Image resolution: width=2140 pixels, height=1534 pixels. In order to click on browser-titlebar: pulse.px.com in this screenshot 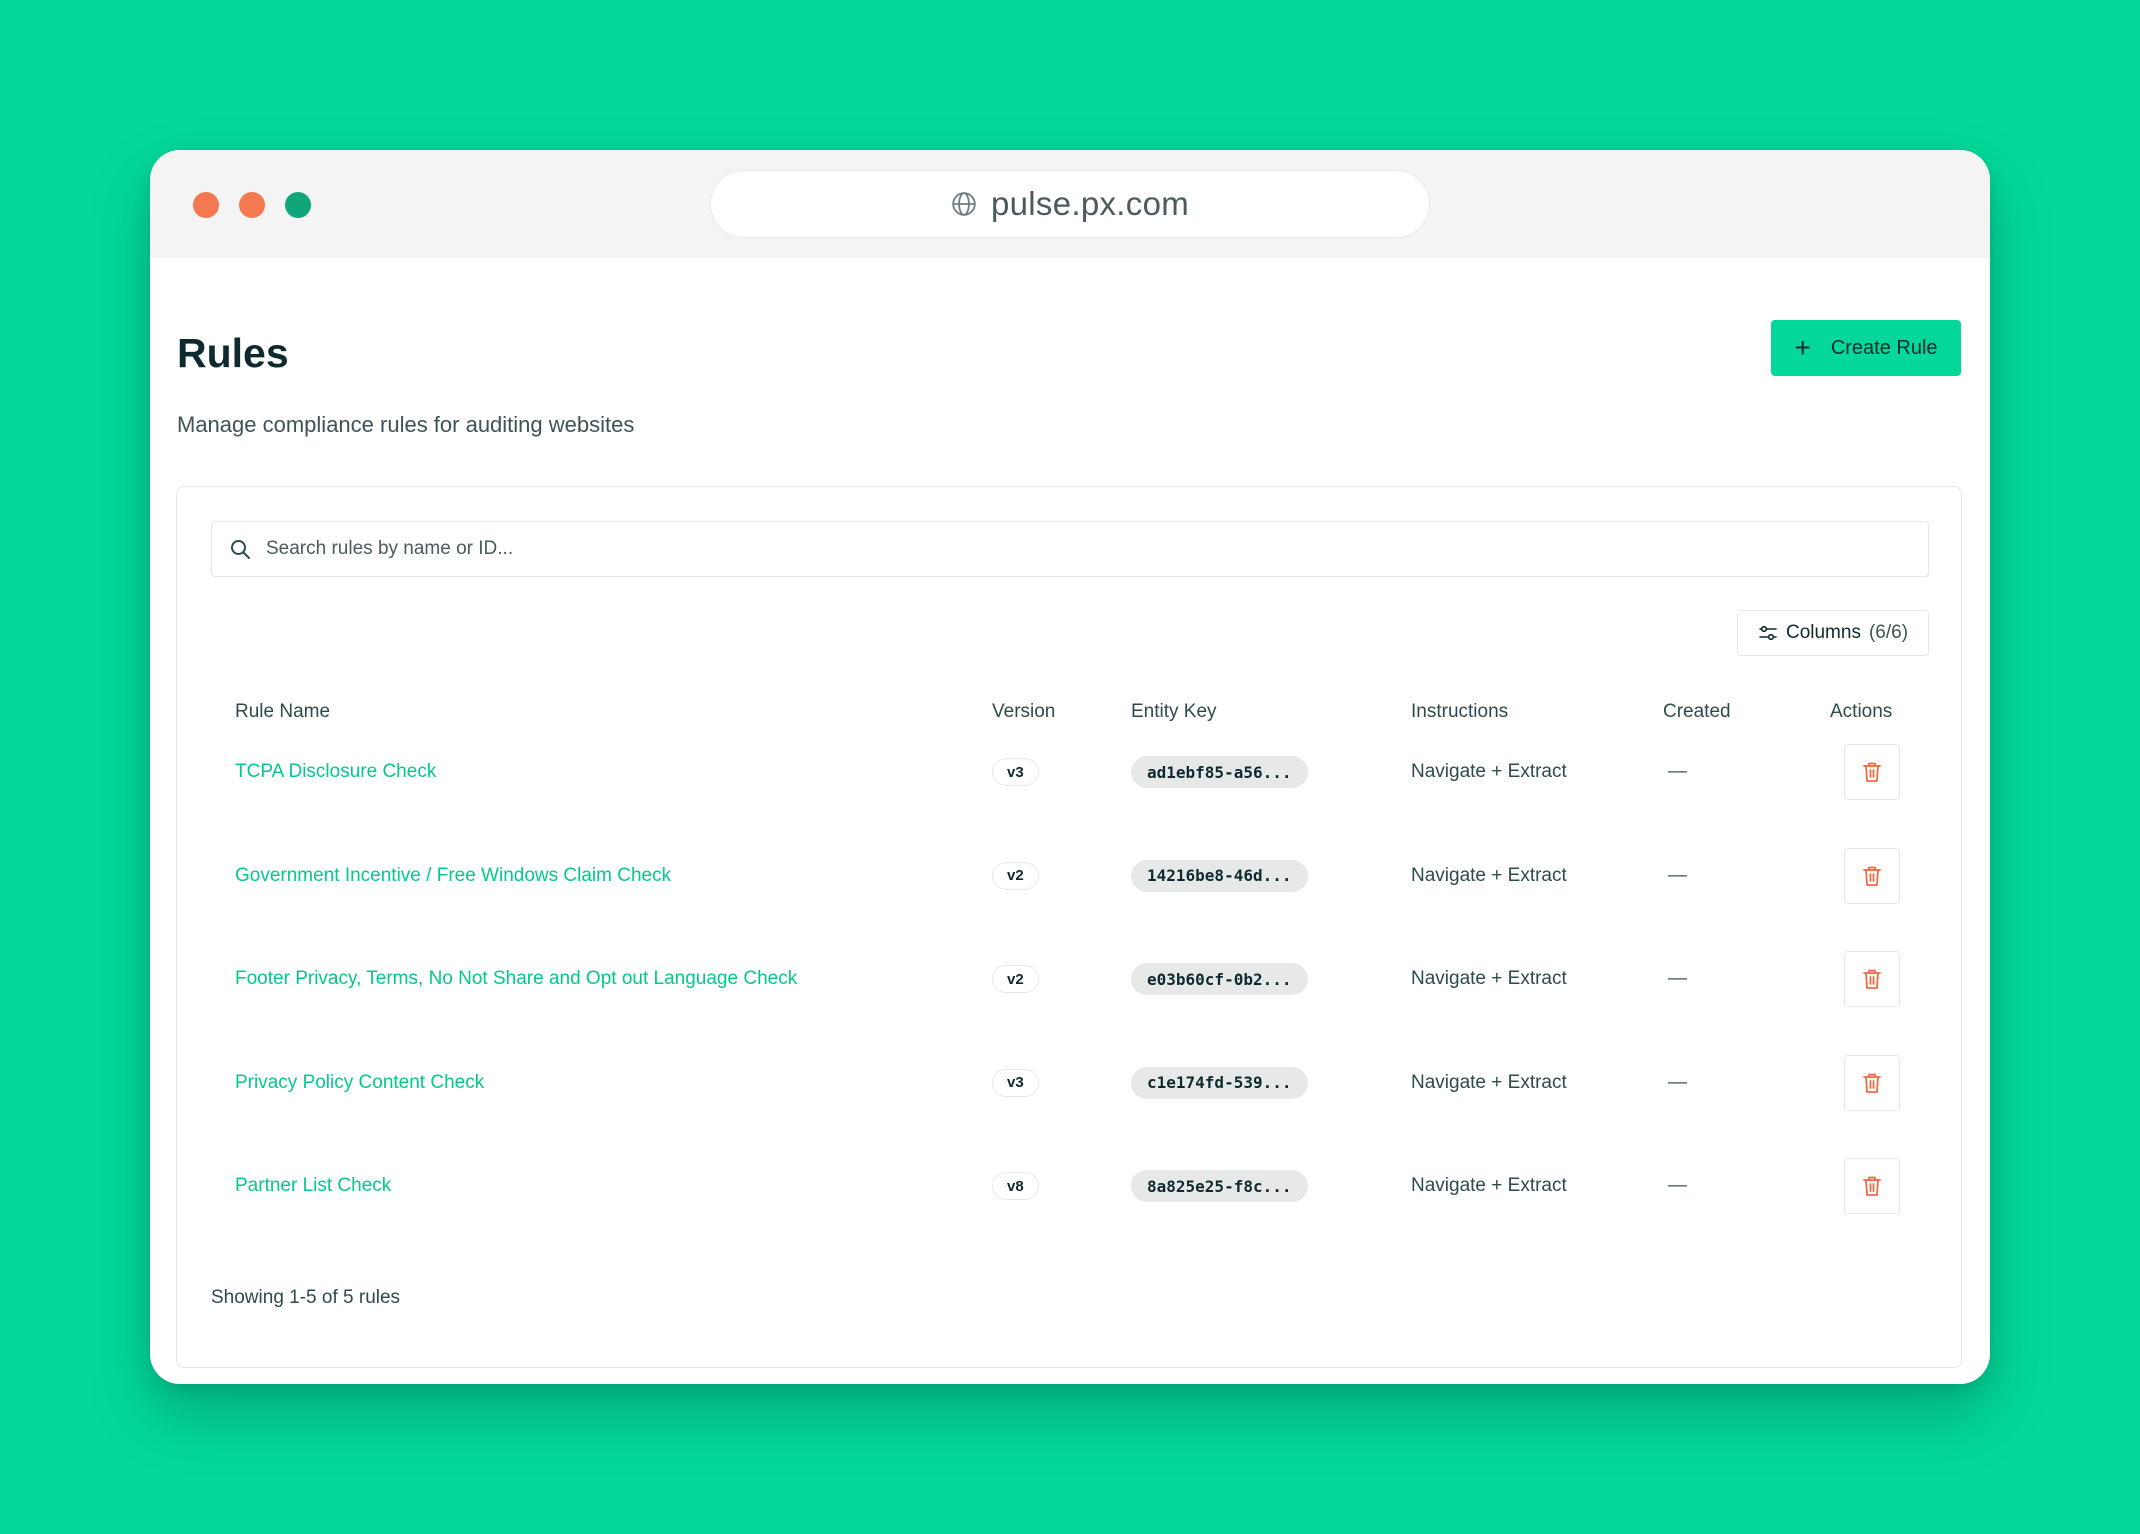, I will do `click(1070, 204)`.